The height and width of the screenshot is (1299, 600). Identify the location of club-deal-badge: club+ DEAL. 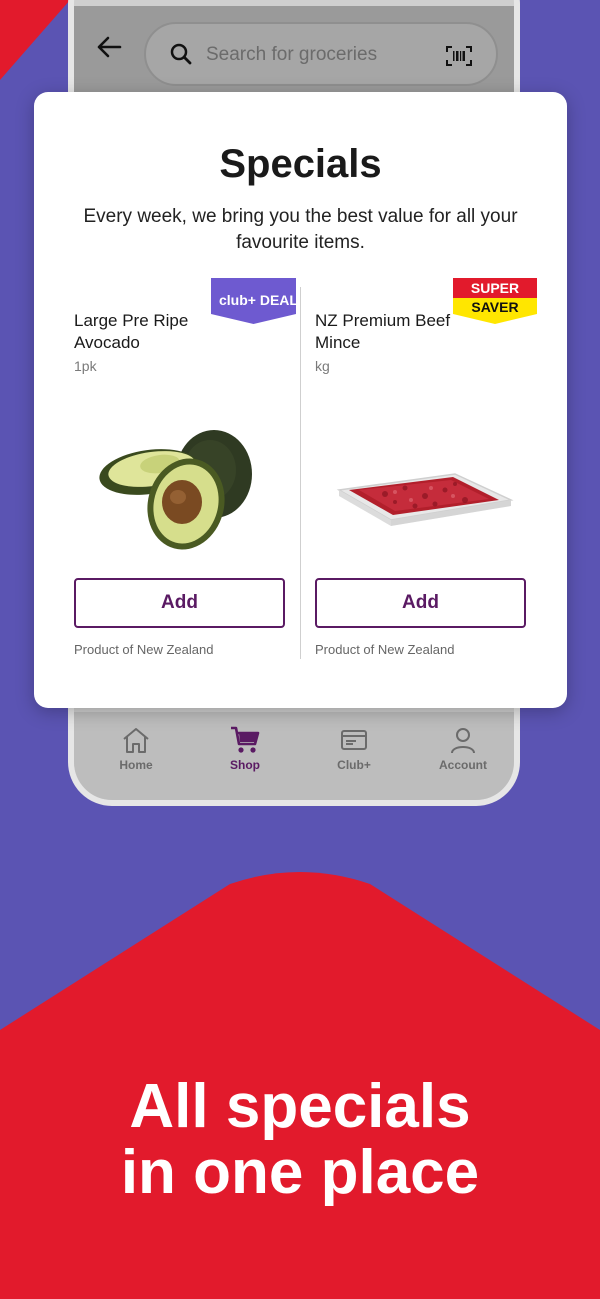
(254, 301).